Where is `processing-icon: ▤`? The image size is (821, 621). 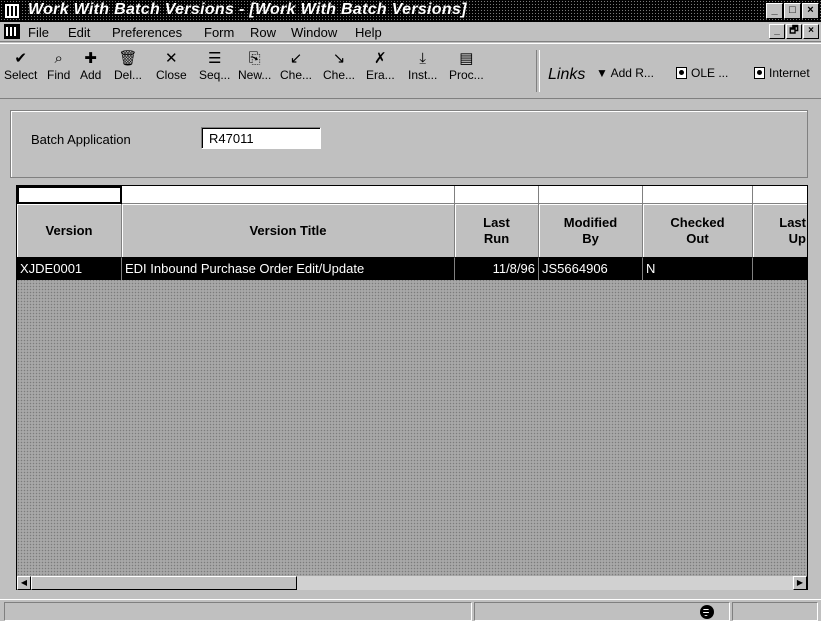
processing-icon: ▤ is located at coordinates (466, 58).